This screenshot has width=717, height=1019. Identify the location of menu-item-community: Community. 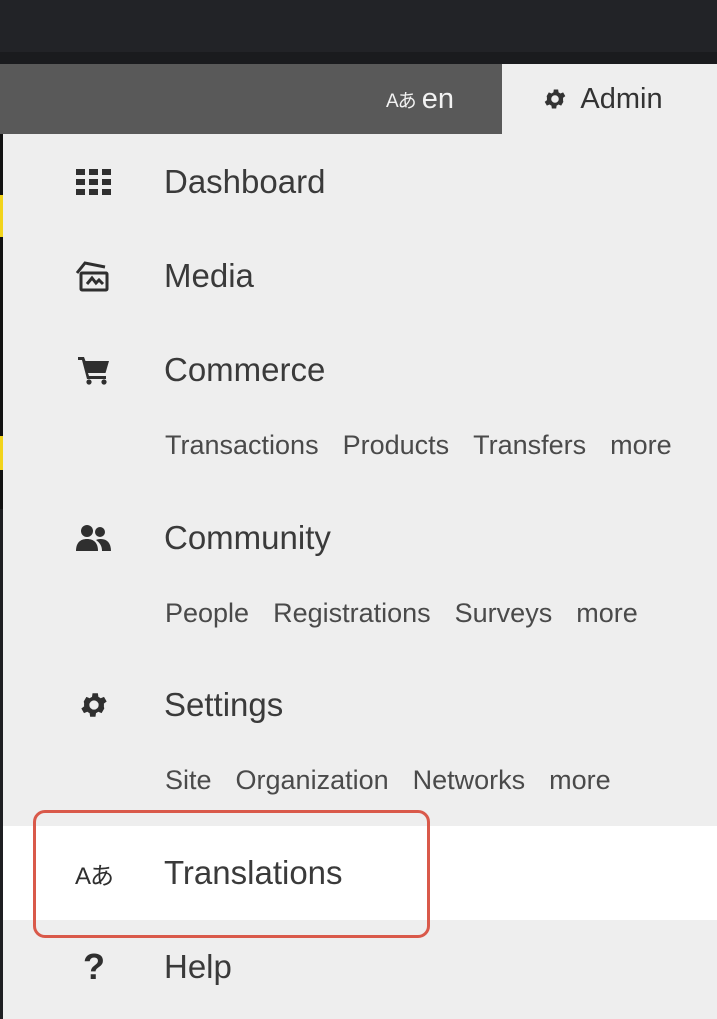
(360, 538).